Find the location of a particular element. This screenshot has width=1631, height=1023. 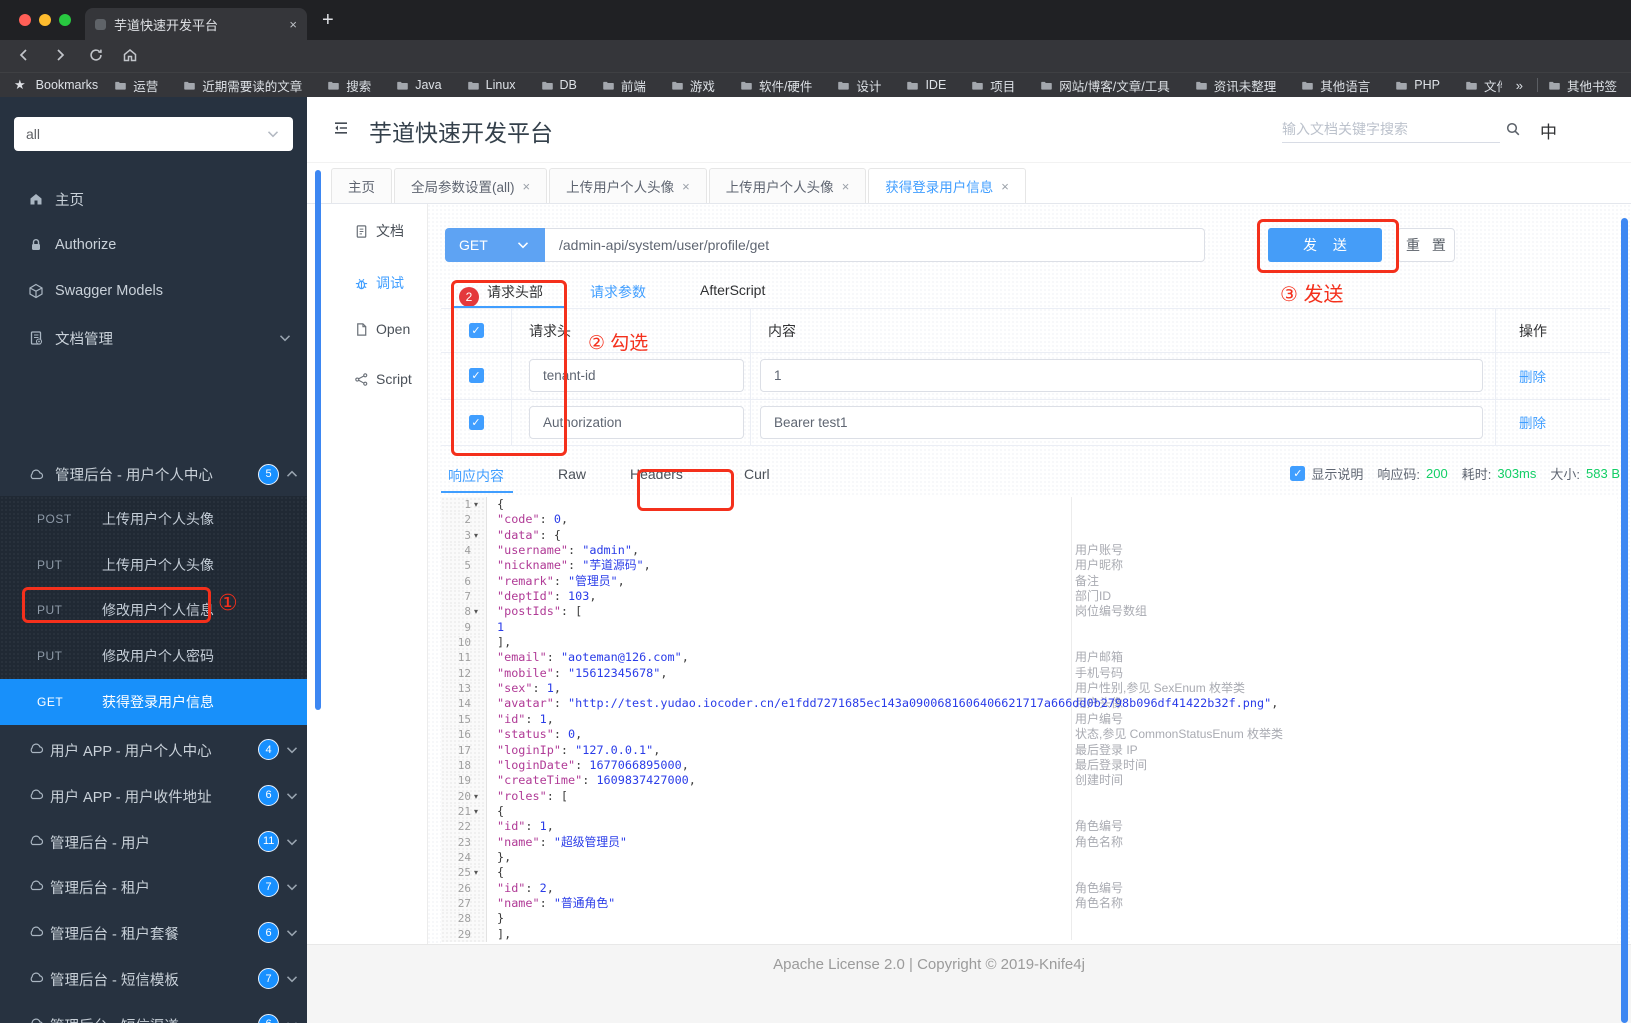

sidebar-endpoint: PUT 修改用户个人密码 is located at coordinates (153, 656).